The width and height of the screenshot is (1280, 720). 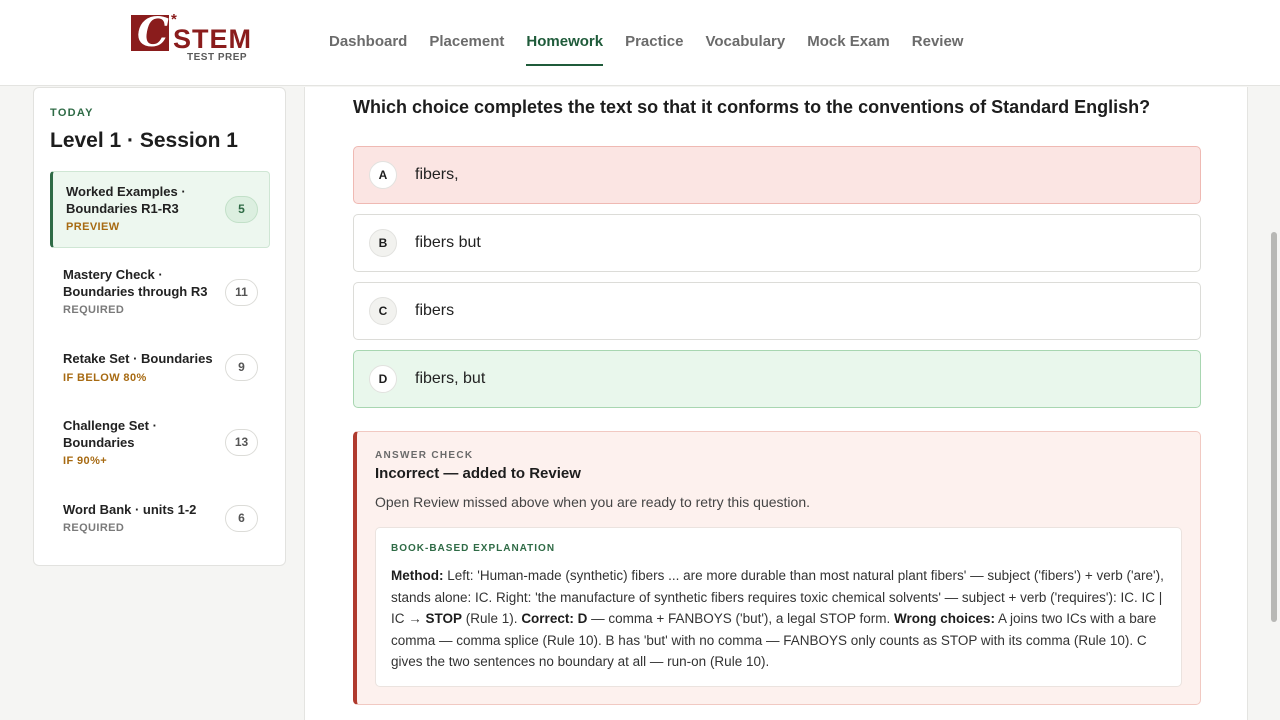 What do you see at coordinates (448, 242) in the screenshot?
I see `choice-text: fibers but` at bounding box center [448, 242].